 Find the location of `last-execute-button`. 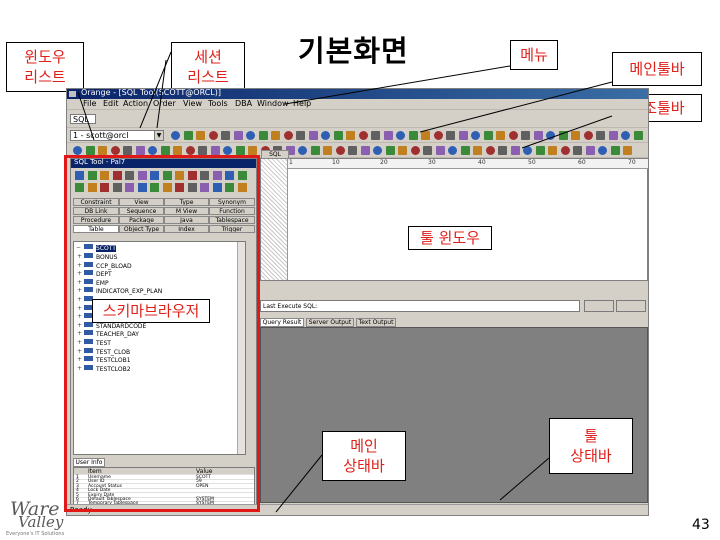

last-execute-button is located at coordinates (599, 306).